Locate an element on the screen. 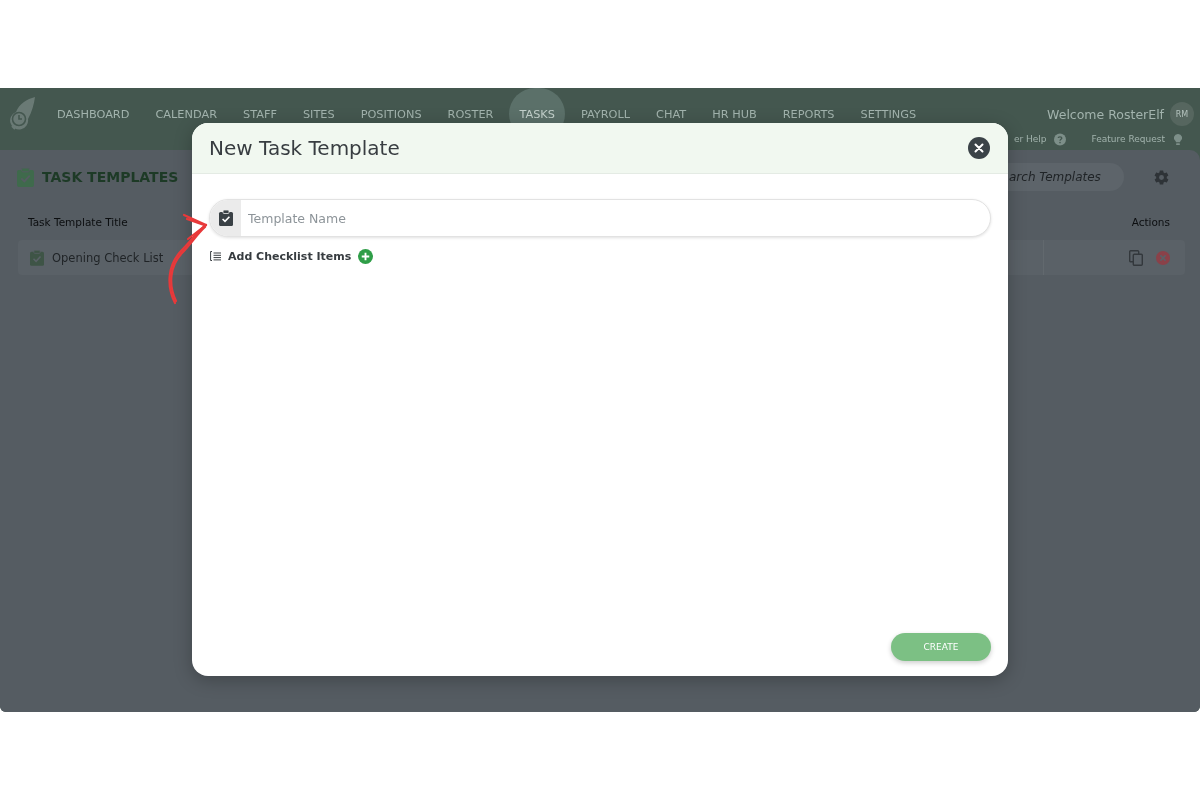 Image resolution: width=1200 pixels, height=800 pixels. nav-tab: ROSTER is located at coordinates (470, 114).